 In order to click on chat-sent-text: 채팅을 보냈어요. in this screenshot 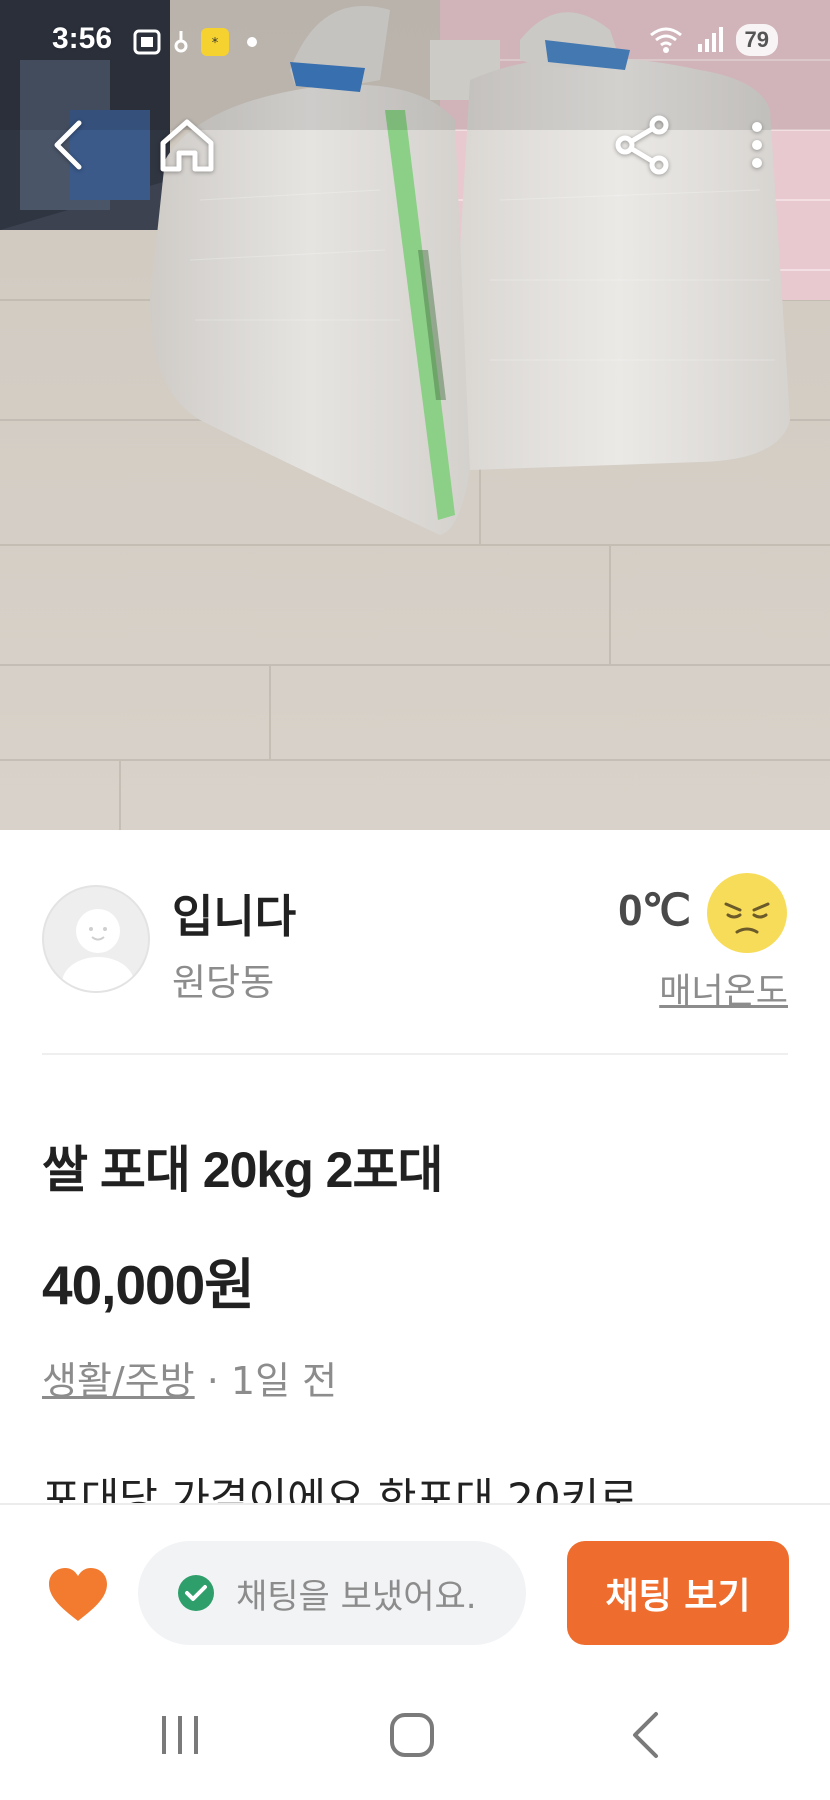, I will do `click(356, 1596)`.